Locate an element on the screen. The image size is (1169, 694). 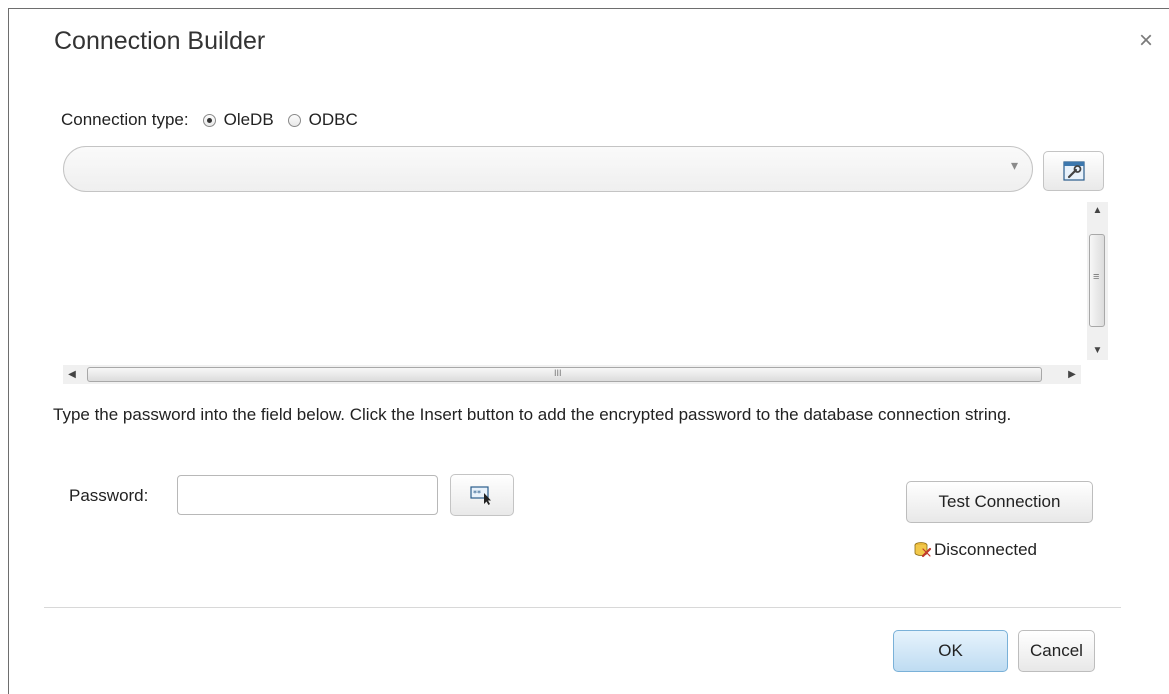
password-label: Password: is located at coordinates (109, 495).